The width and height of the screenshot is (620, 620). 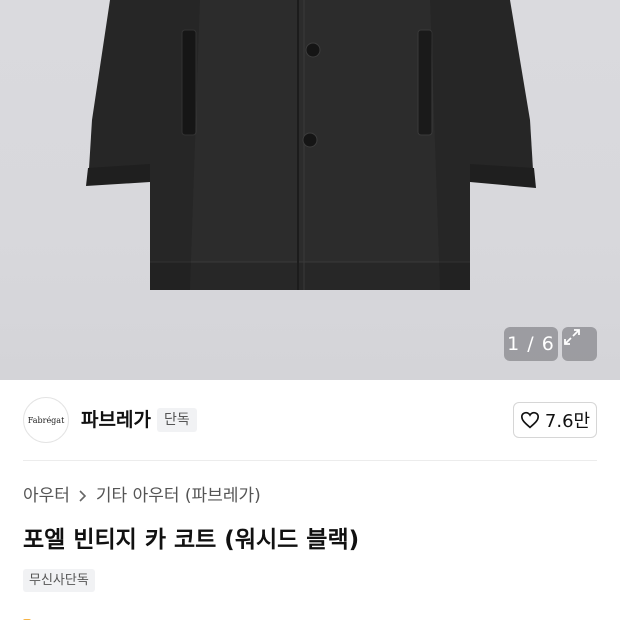 I want to click on exclusive-tag: 무신사단독, so click(x=59, y=580).